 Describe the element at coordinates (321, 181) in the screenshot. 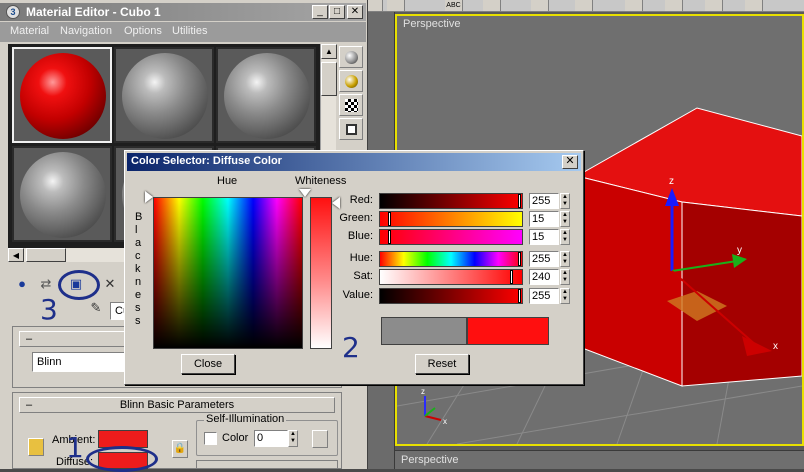

I see `whiteness-label: Whiteness` at that location.